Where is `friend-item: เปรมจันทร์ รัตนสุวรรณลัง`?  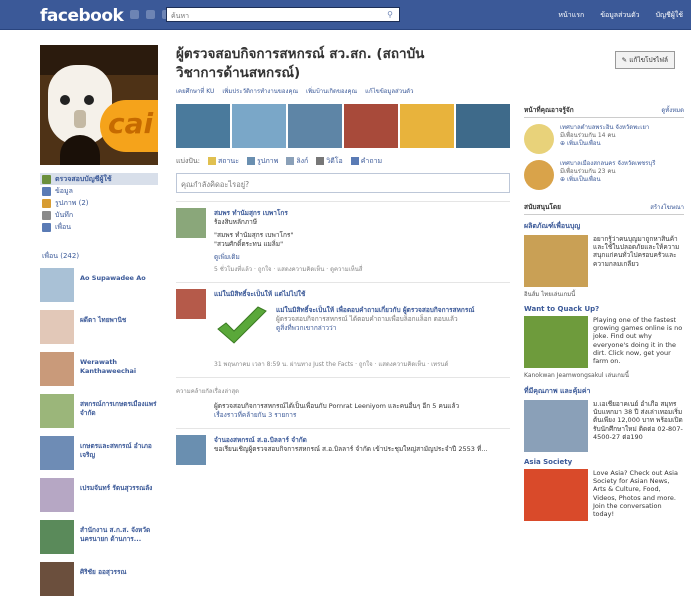 friend-item: เปรมจันทร์ รัตนสุวรรณลัง is located at coordinates (99, 496).